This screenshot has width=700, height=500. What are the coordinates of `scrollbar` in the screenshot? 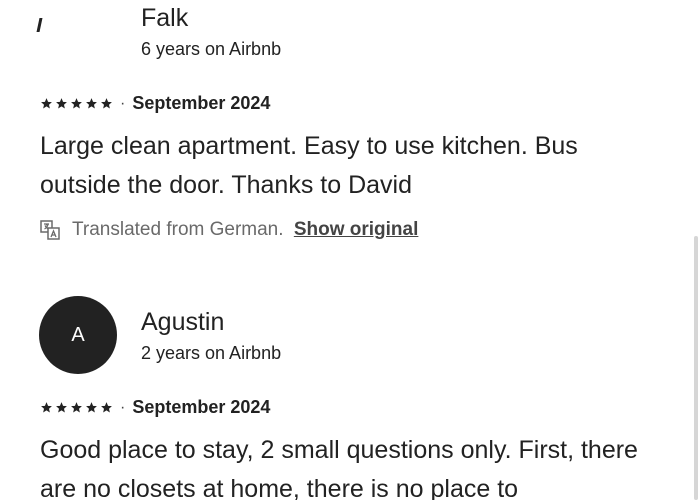 It's located at (696, 368).